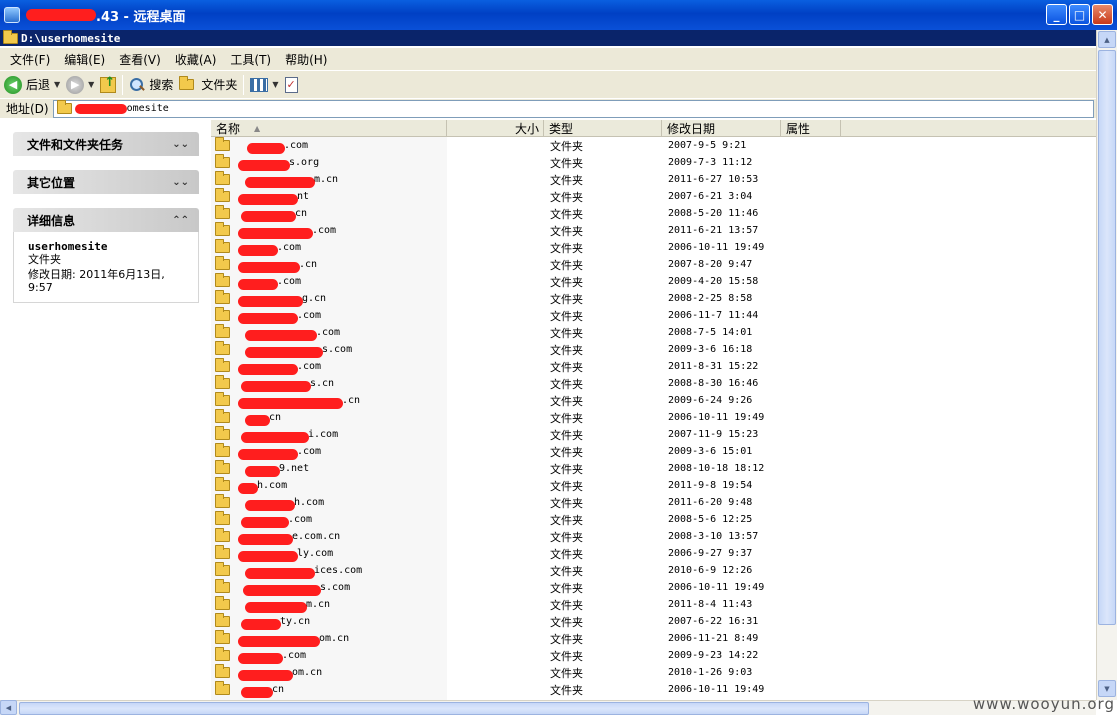 The height and width of the screenshot is (715, 1117). Describe the element at coordinates (603, 128) in the screenshot. I see `column-type: 类型` at that location.